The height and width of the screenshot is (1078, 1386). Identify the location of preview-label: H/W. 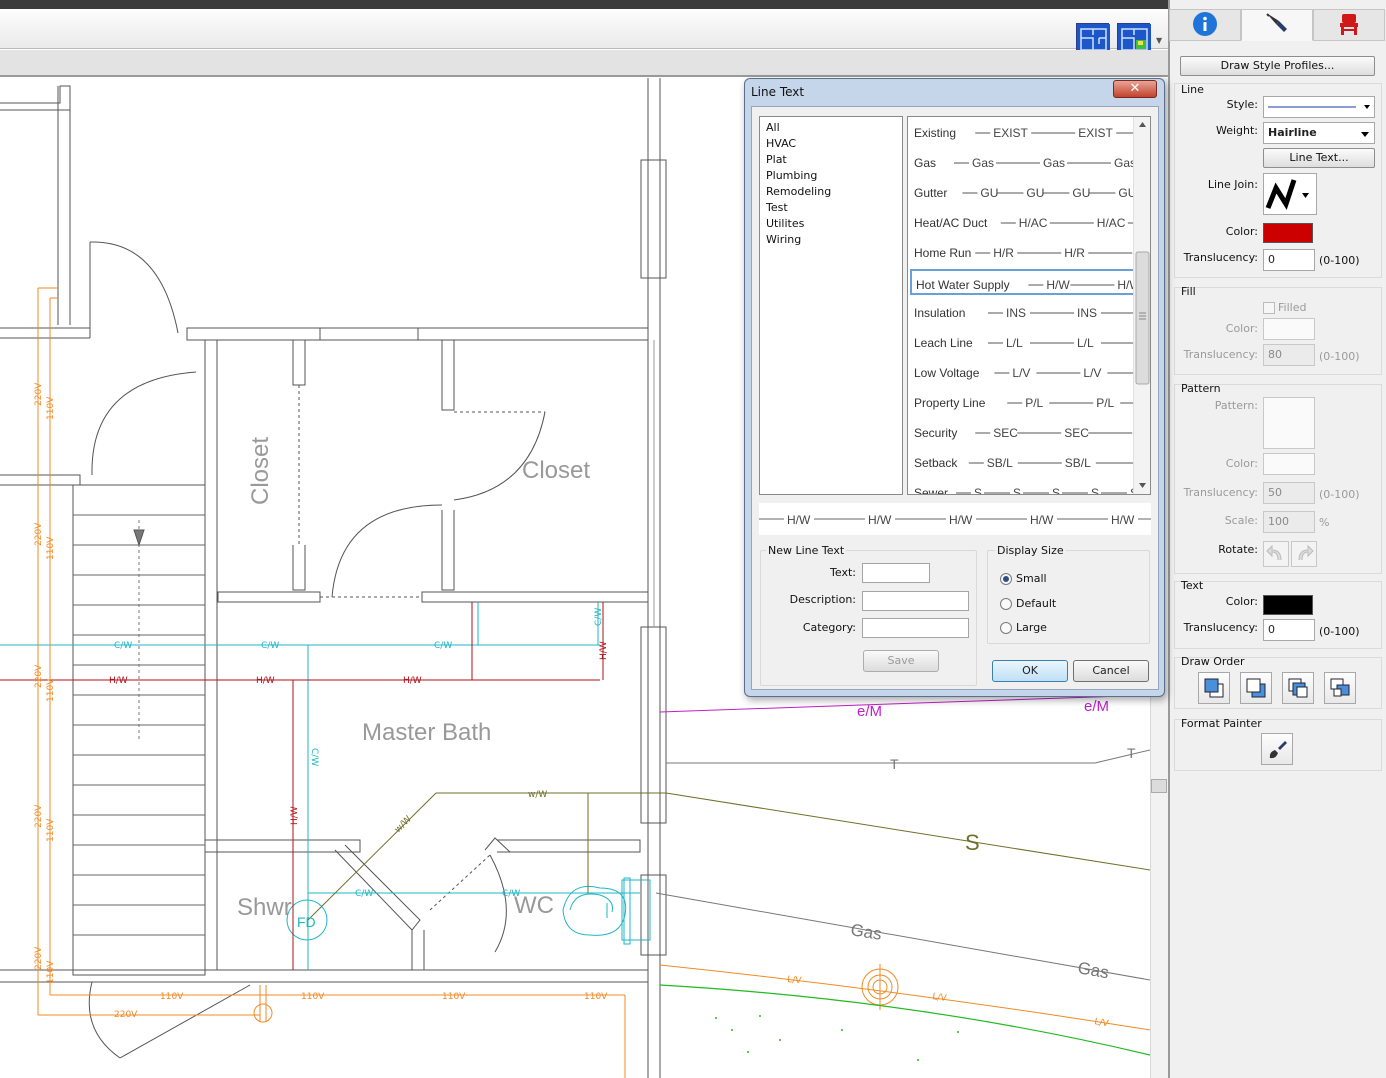
(1042, 520).